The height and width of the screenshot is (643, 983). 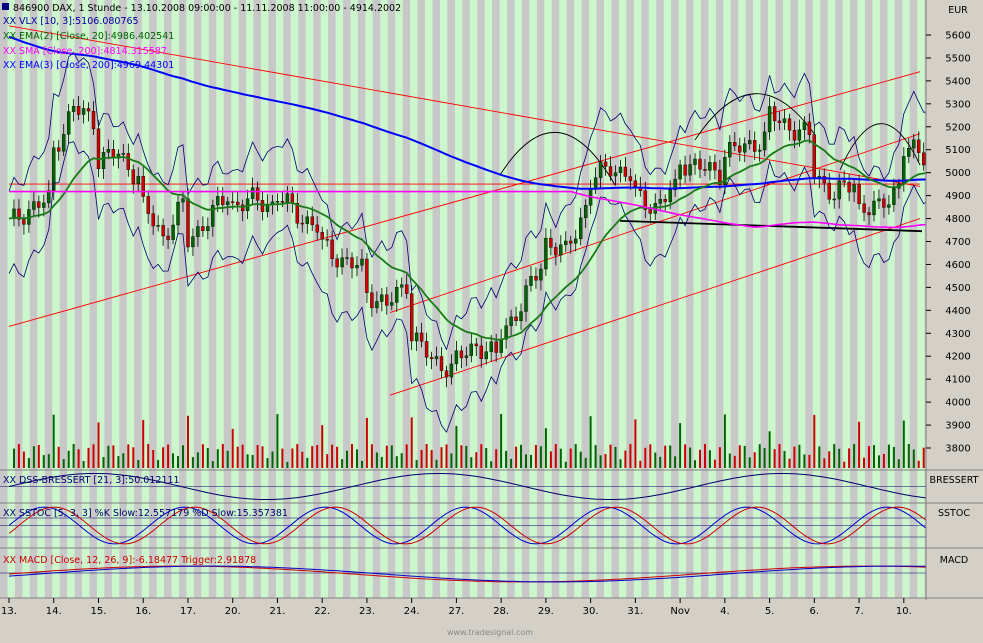 I want to click on time-tick-label: 4., so click(x=725, y=611).